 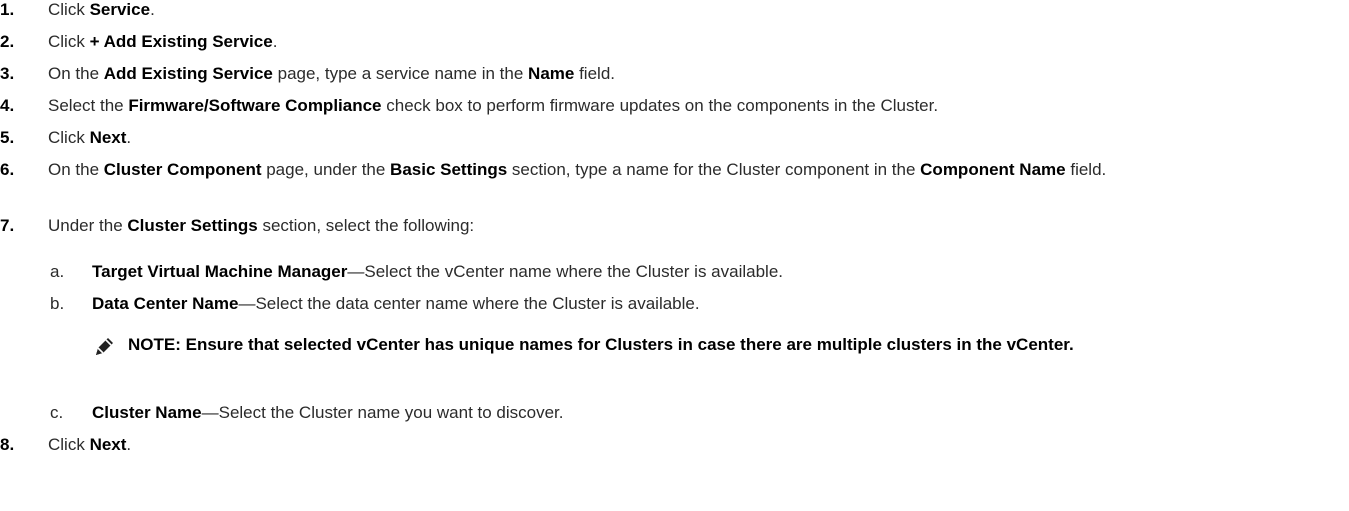 What do you see at coordinates (993, 169) in the screenshot?
I see `ui-term-component-name: Component Name` at bounding box center [993, 169].